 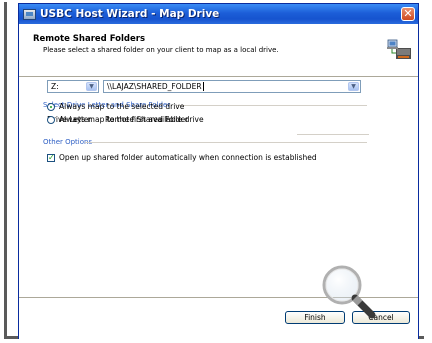 I want to click on title-bar: USBC Host Wizard - Map Drive ✕, so click(x=218, y=14).